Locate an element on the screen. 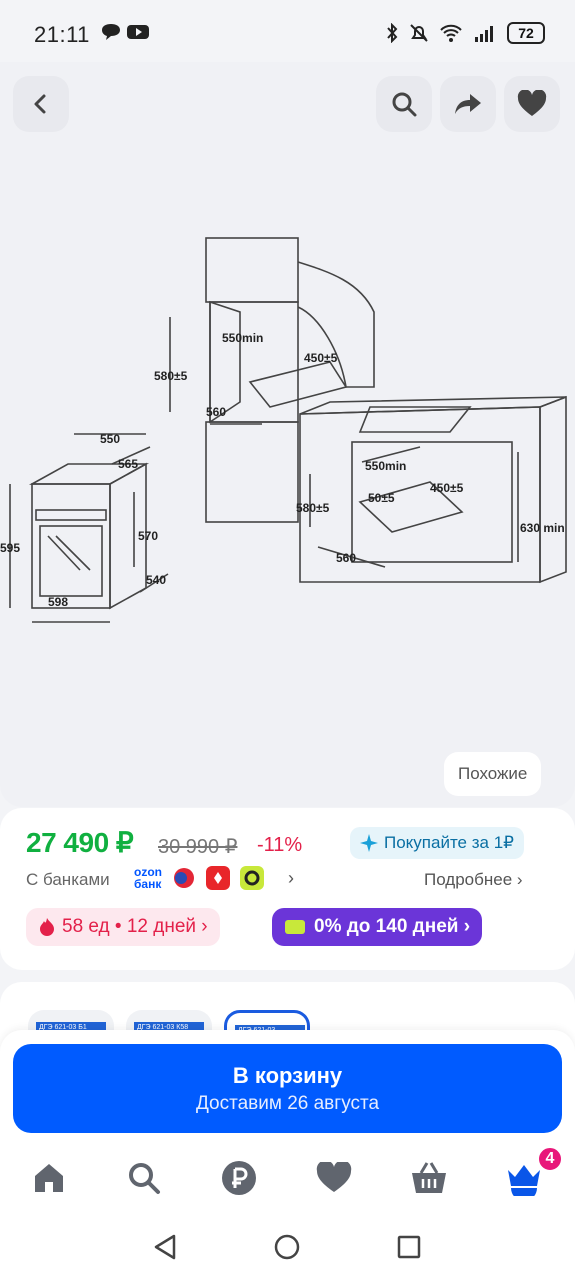 Image resolution: width=575 pixels, height=1280 pixels. buy-for-1-label: Покупайте за 1₽ is located at coordinates (449, 842).